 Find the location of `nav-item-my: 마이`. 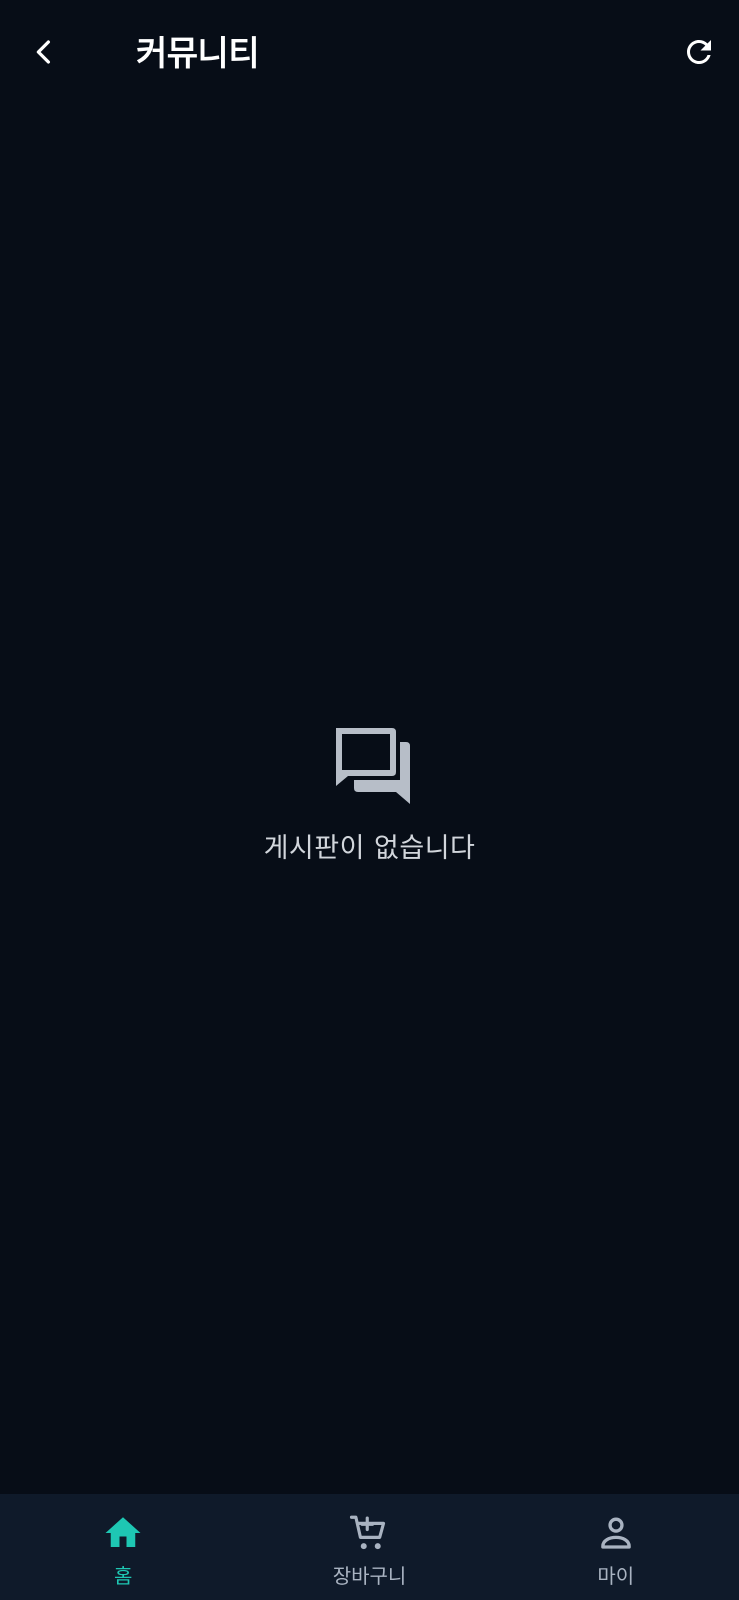

nav-item-my: 마이 is located at coordinates (616, 1547).